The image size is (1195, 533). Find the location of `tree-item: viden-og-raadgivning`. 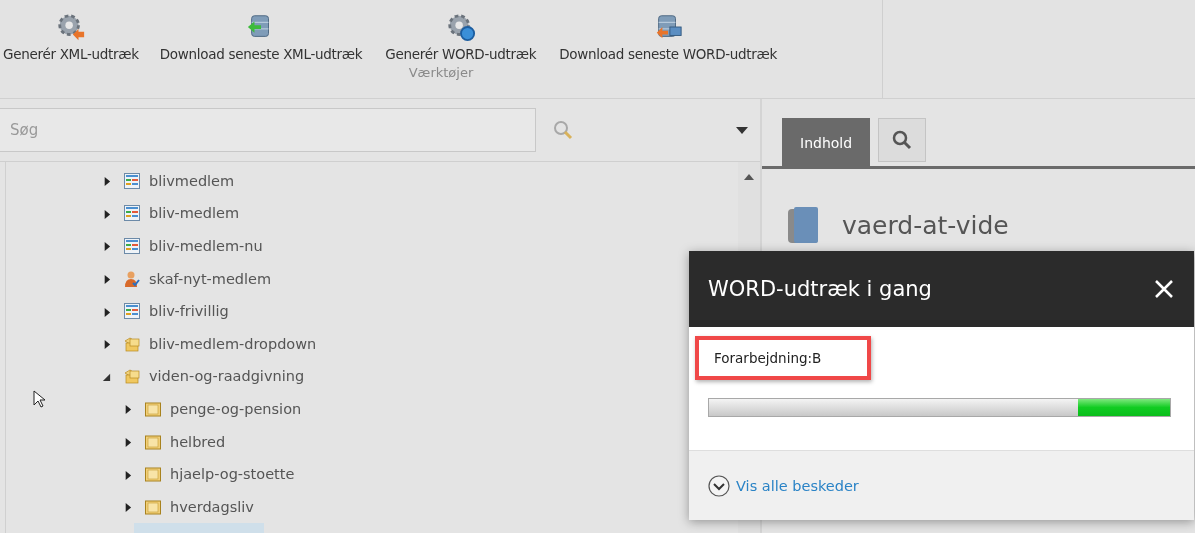

tree-item: viden-og-raadgivning is located at coordinates (227, 376).